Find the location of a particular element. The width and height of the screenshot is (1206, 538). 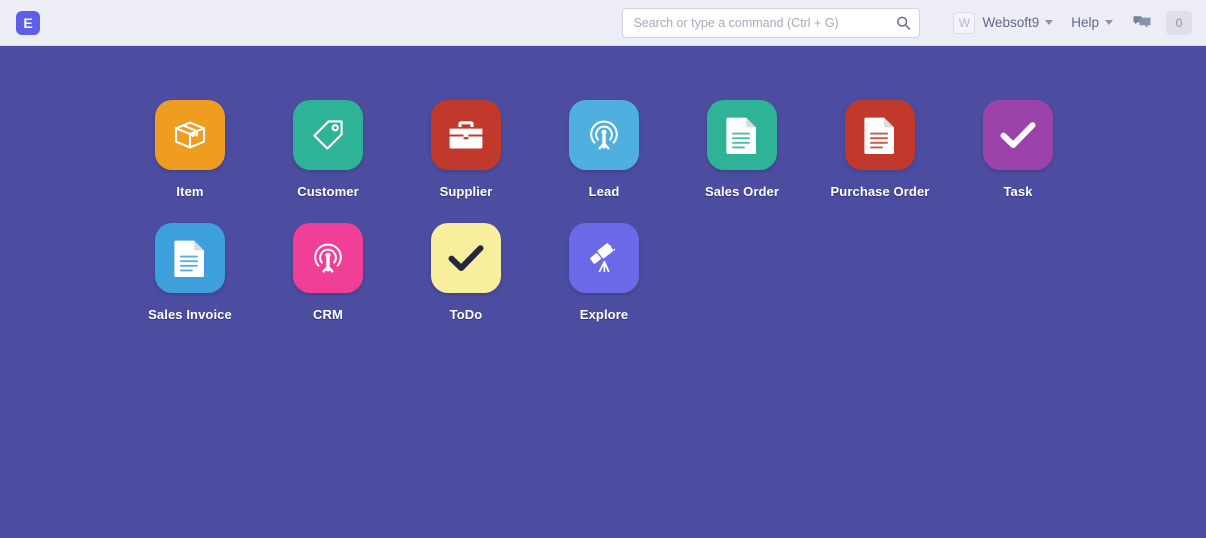

search-input is located at coordinates (771, 22).